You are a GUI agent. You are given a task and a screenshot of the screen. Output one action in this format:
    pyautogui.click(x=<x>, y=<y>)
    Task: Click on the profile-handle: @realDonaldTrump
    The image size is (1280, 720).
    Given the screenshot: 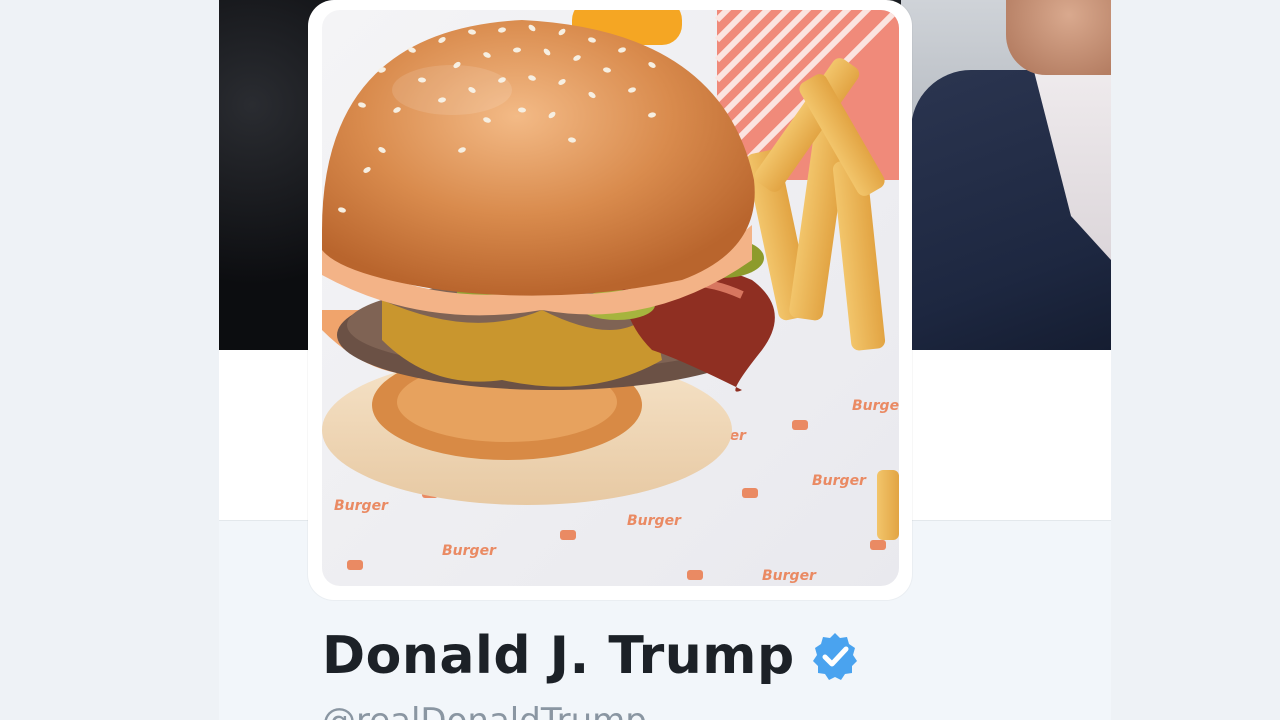 What is the action you would take?
    pyautogui.click(x=484, y=712)
    